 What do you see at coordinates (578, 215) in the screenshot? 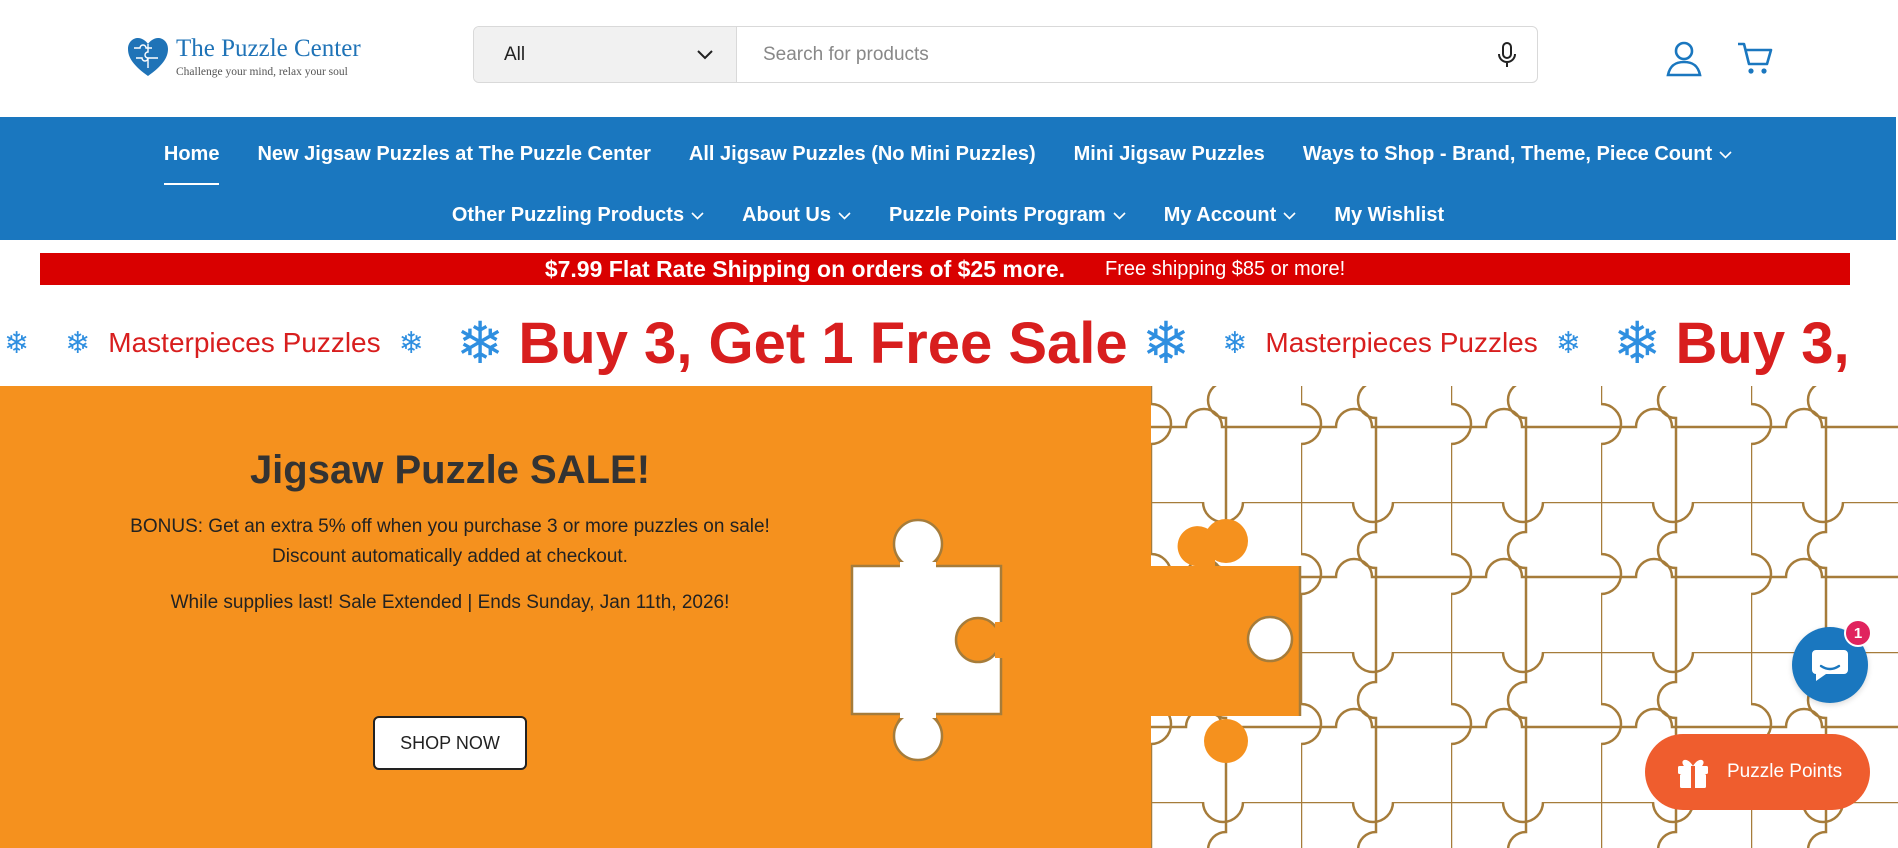
I see `nav-item-other-puzzling-products: Other Puzzling Products` at bounding box center [578, 215].